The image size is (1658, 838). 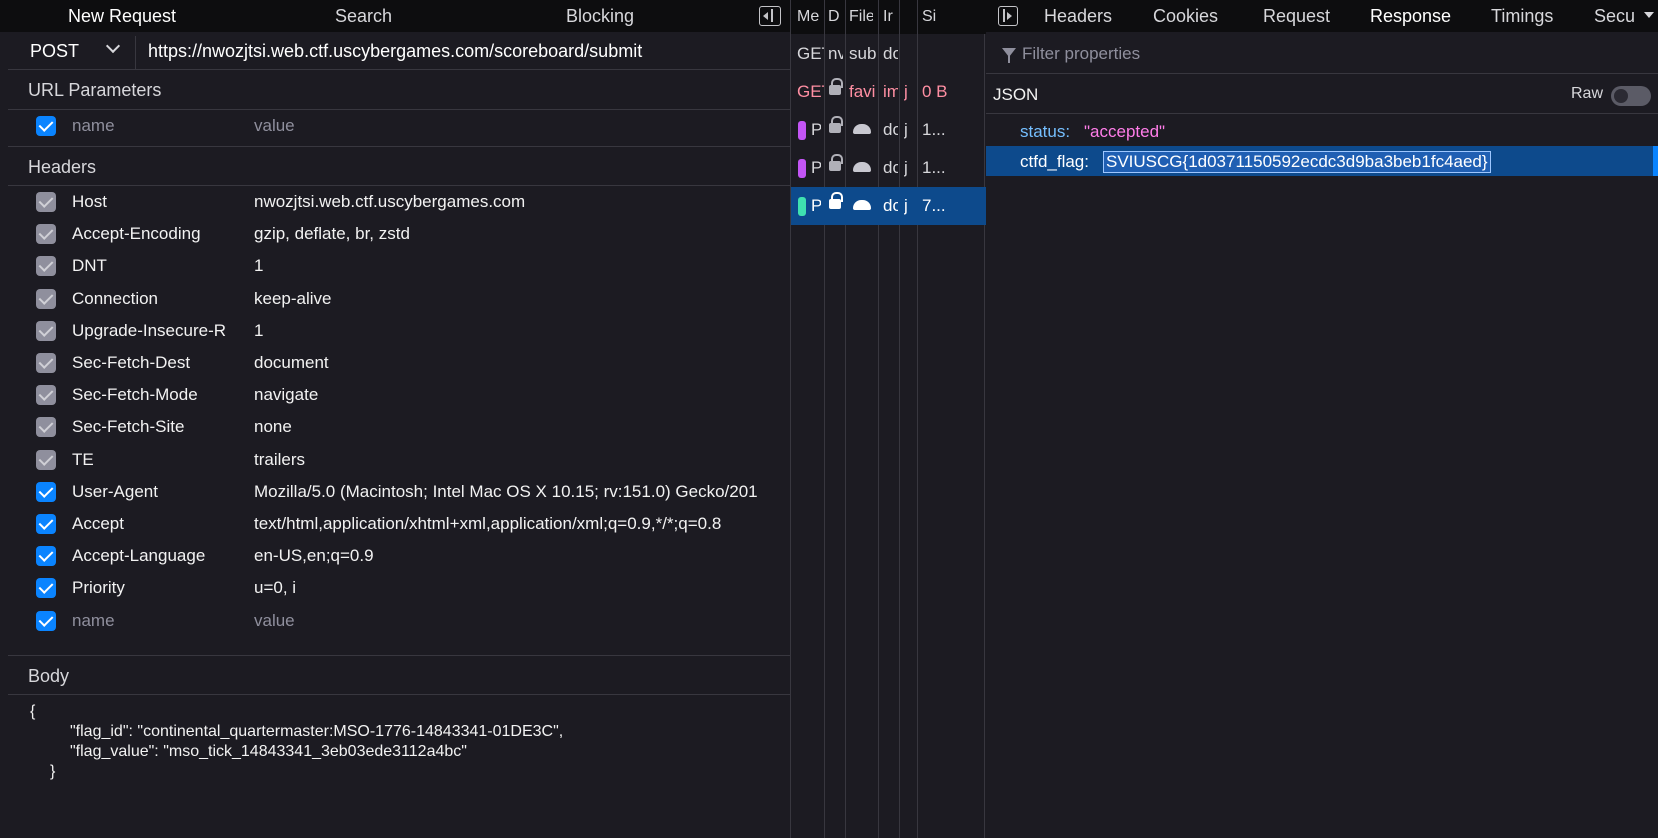 I want to click on url-param-row: name value, so click(x=399, y=126).